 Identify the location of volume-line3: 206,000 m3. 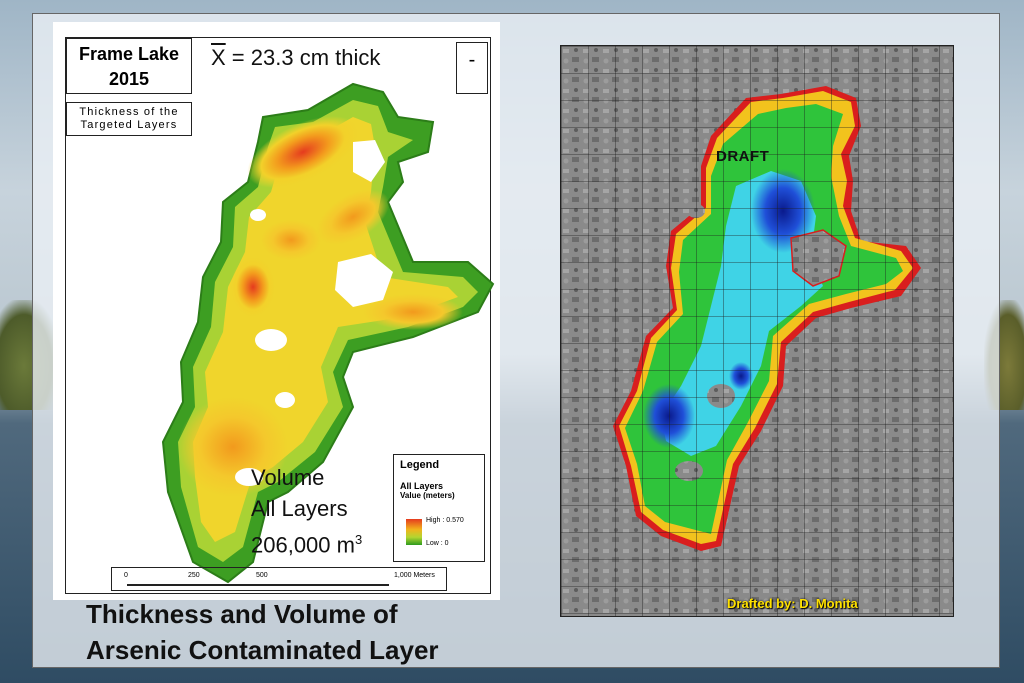
(306, 542).